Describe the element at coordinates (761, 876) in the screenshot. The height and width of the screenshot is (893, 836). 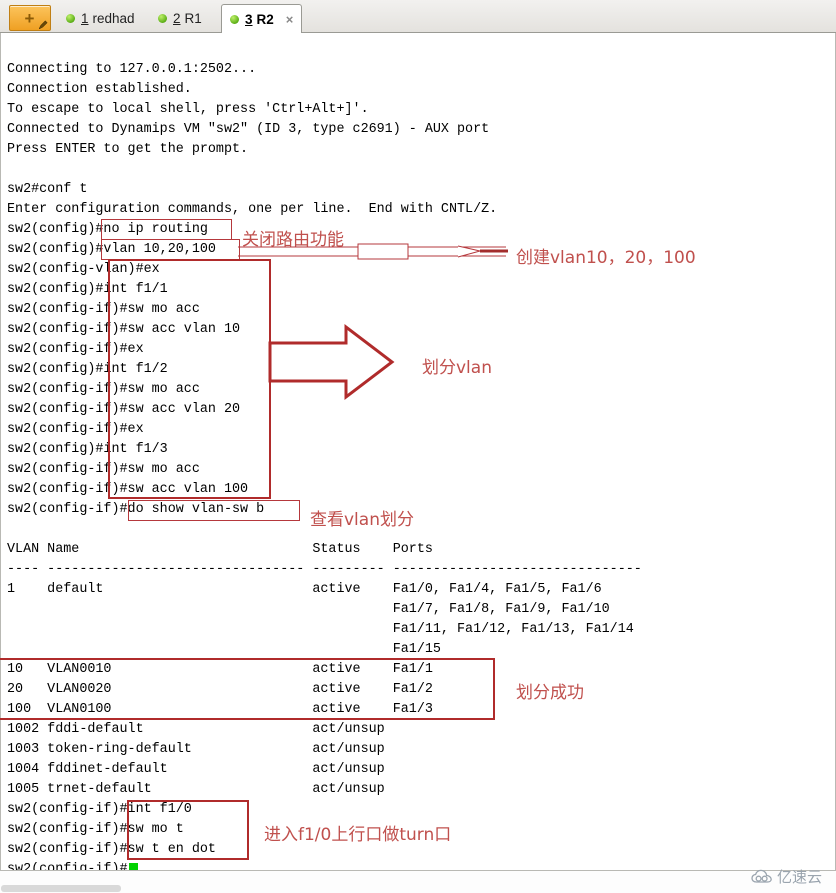
I see `cloud-icon` at that location.